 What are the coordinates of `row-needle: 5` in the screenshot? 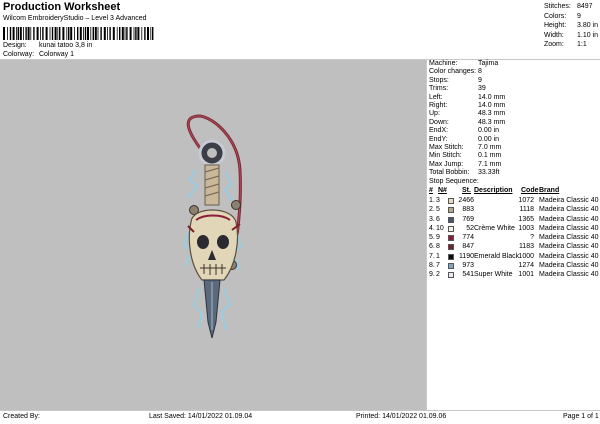 It's located at (438, 210).